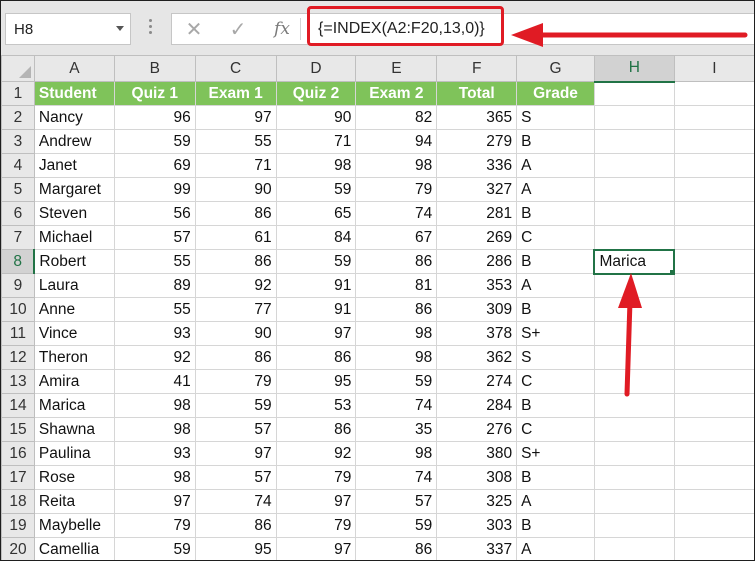 The height and width of the screenshot is (561, 755). What do you see at coordinates (477, 429) in the screenshot?
I see `cell: 276` at bounding box center [477, 429].